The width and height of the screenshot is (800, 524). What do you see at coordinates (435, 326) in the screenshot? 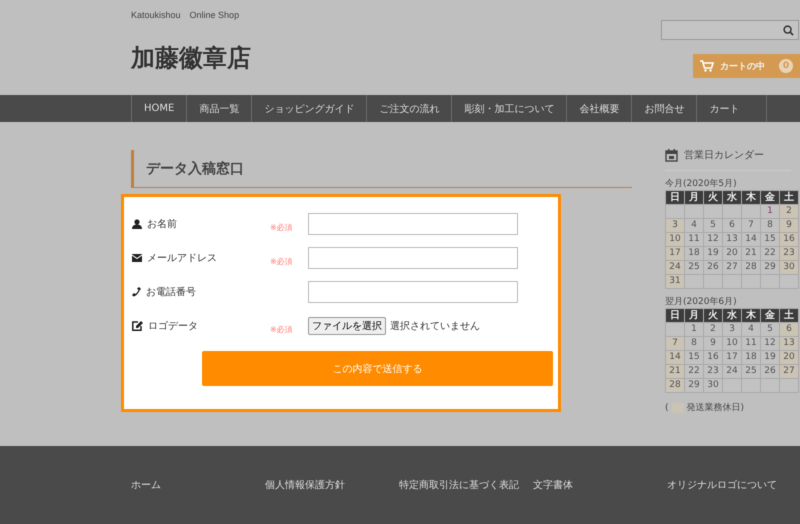
I see `file-status: 選択されていません` at bounding box center [435, 326].